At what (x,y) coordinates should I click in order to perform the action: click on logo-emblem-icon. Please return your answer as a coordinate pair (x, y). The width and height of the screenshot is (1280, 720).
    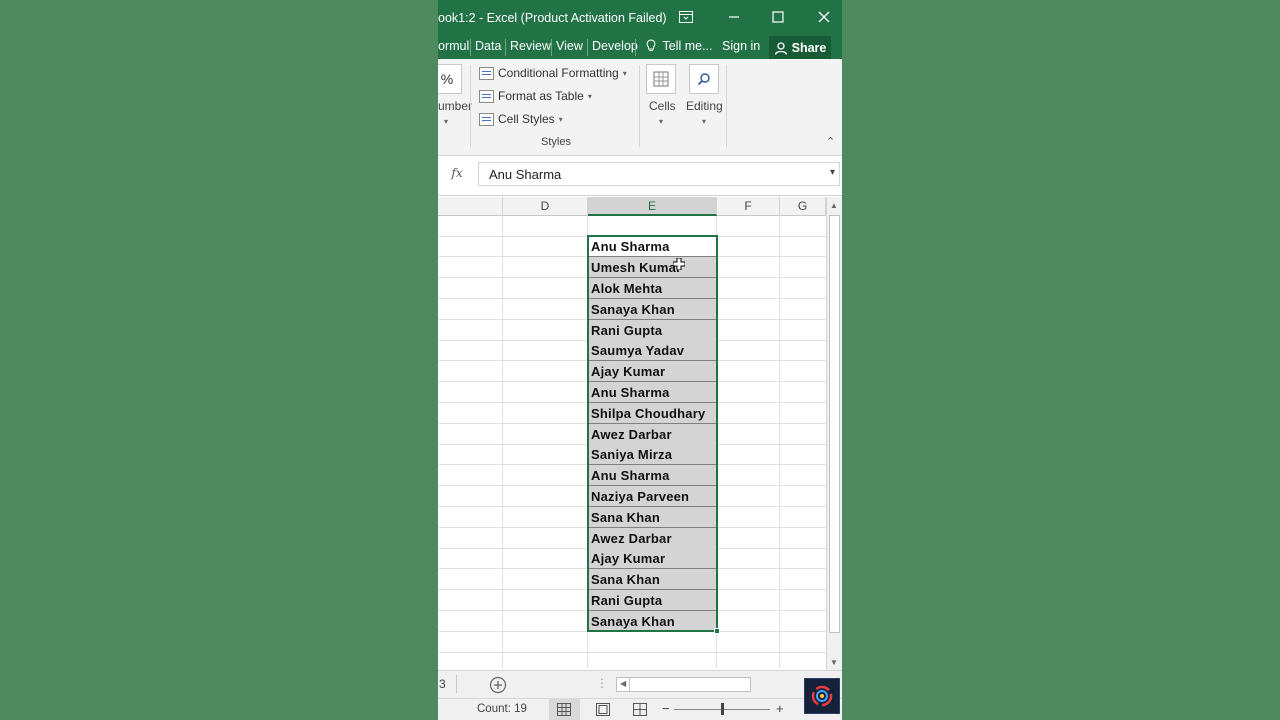
    Looking at the image, I should click on (822, 696).